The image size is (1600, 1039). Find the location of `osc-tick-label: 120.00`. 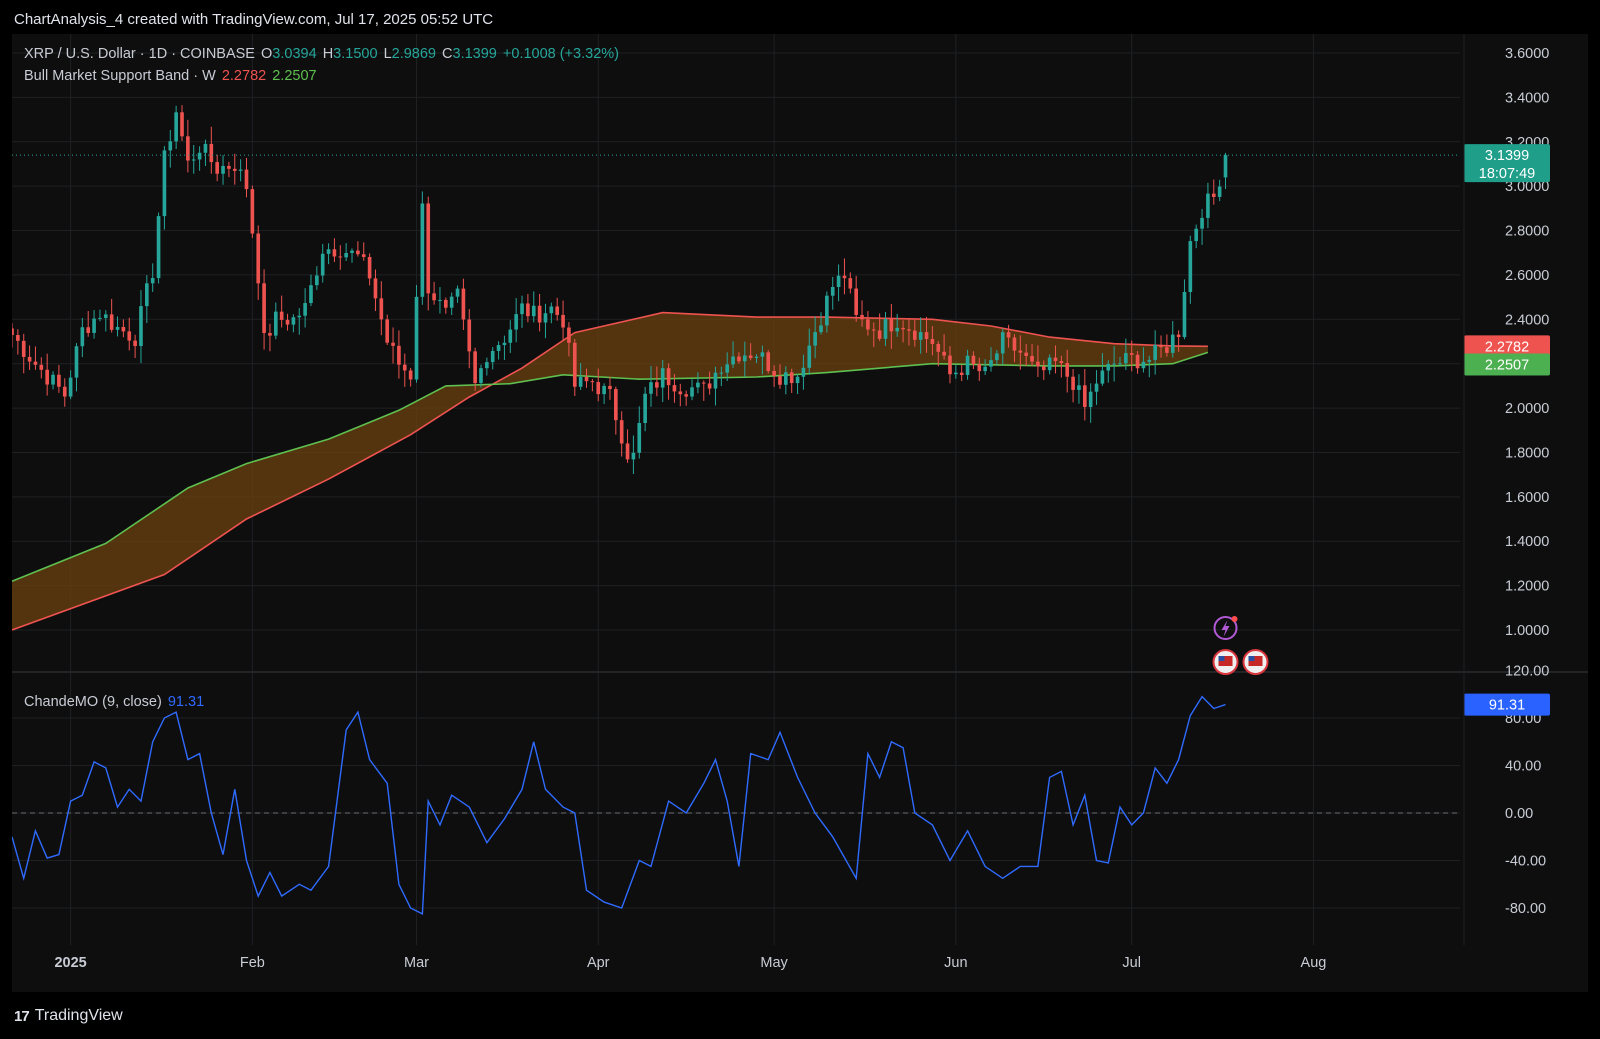

osc-tick-label: 120.00 is located at coordinates (1527, 672).